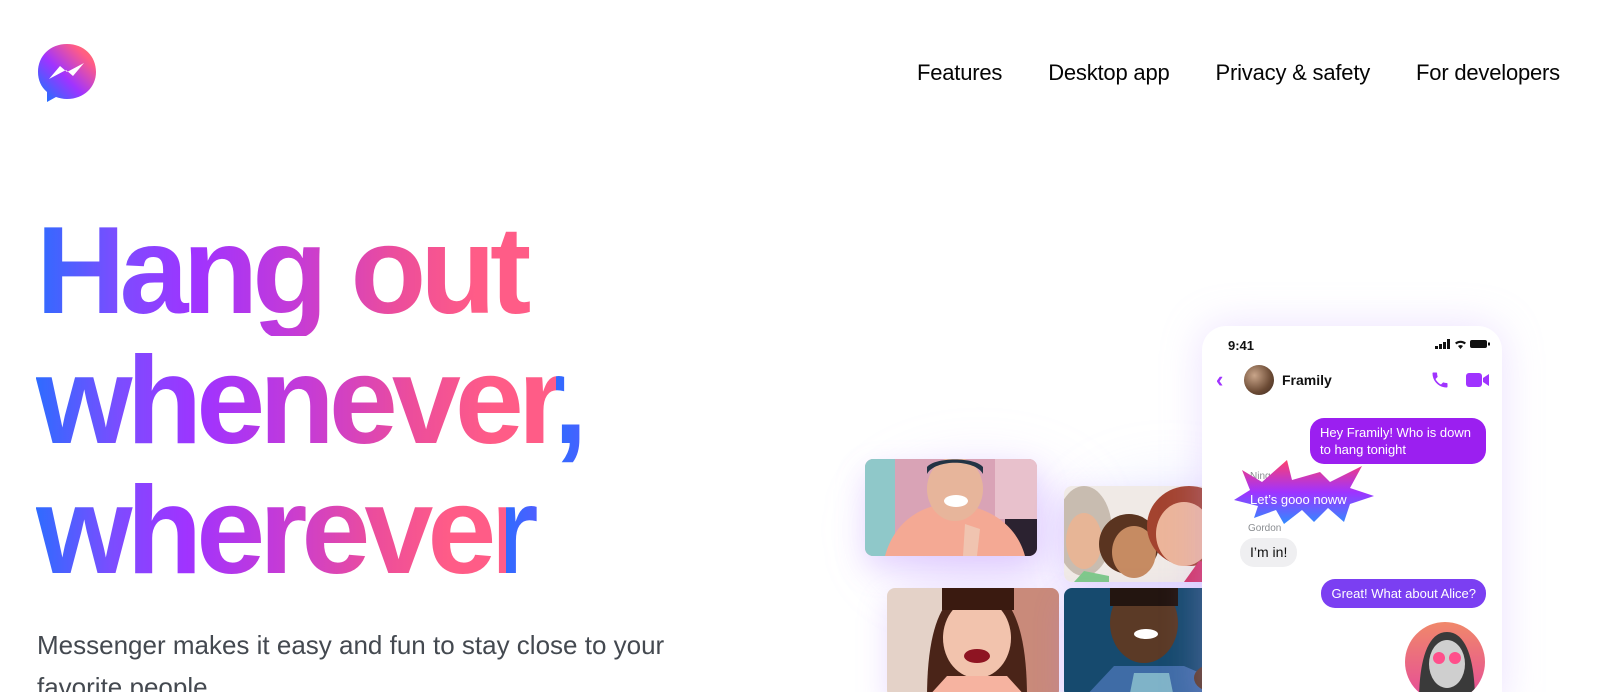 This screenshot has height=692, width=1600. What do you see at coordinates (1488, 73) in the screenshot?
I see `nav-for-developers: For developers` at bounding box center [1488, 73].